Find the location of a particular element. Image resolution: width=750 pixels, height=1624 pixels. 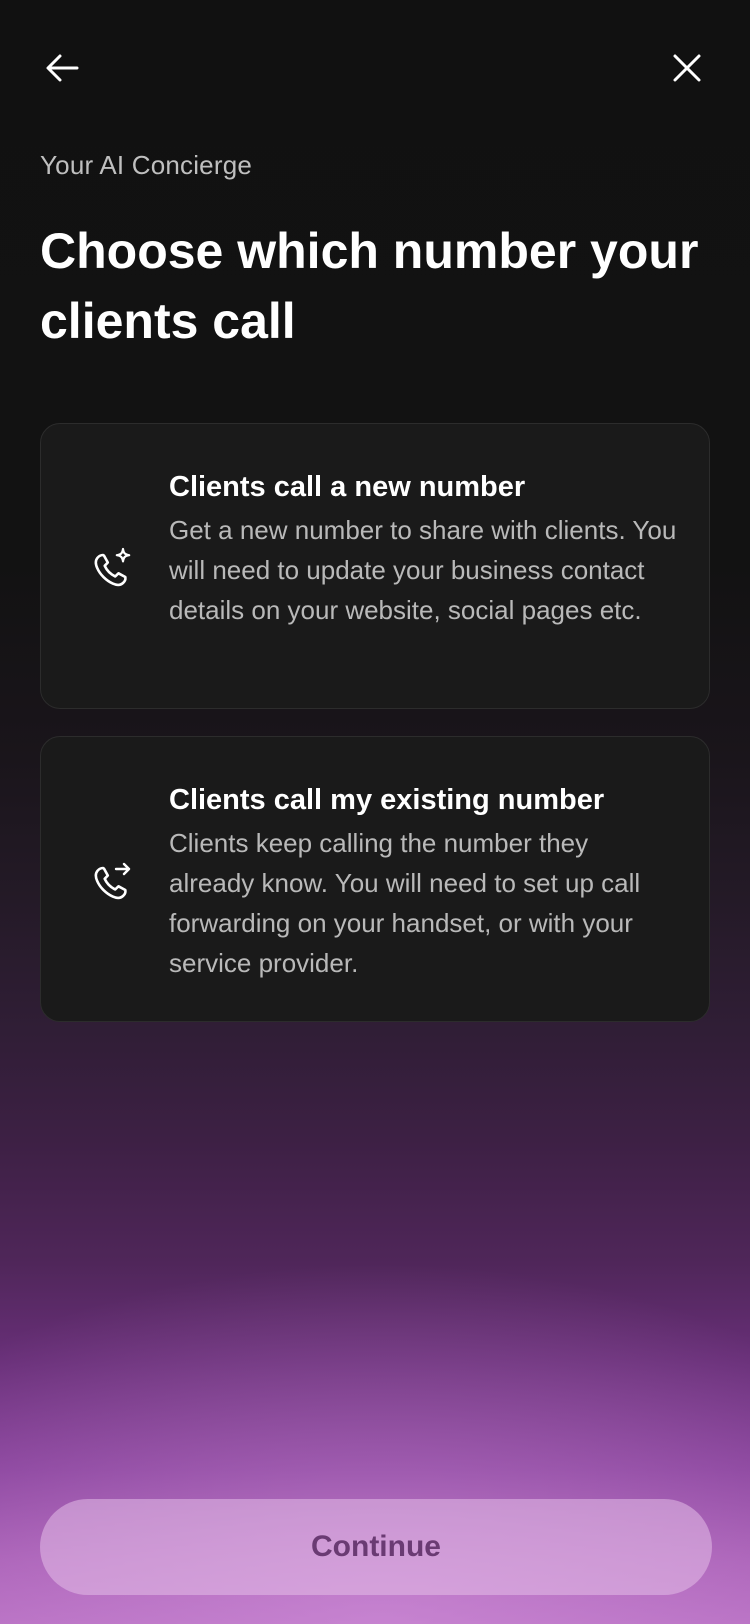

back-button is located at coordinates (63, 68).